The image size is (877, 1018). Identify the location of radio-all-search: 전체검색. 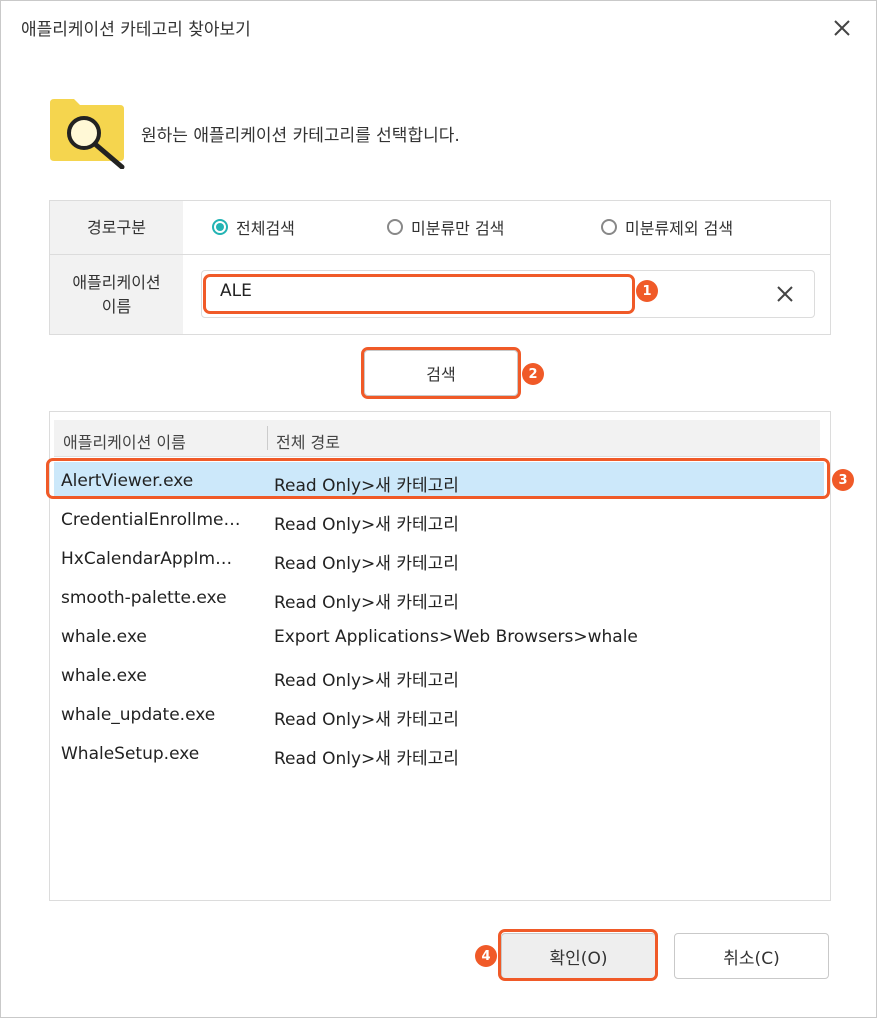
(253, 227).